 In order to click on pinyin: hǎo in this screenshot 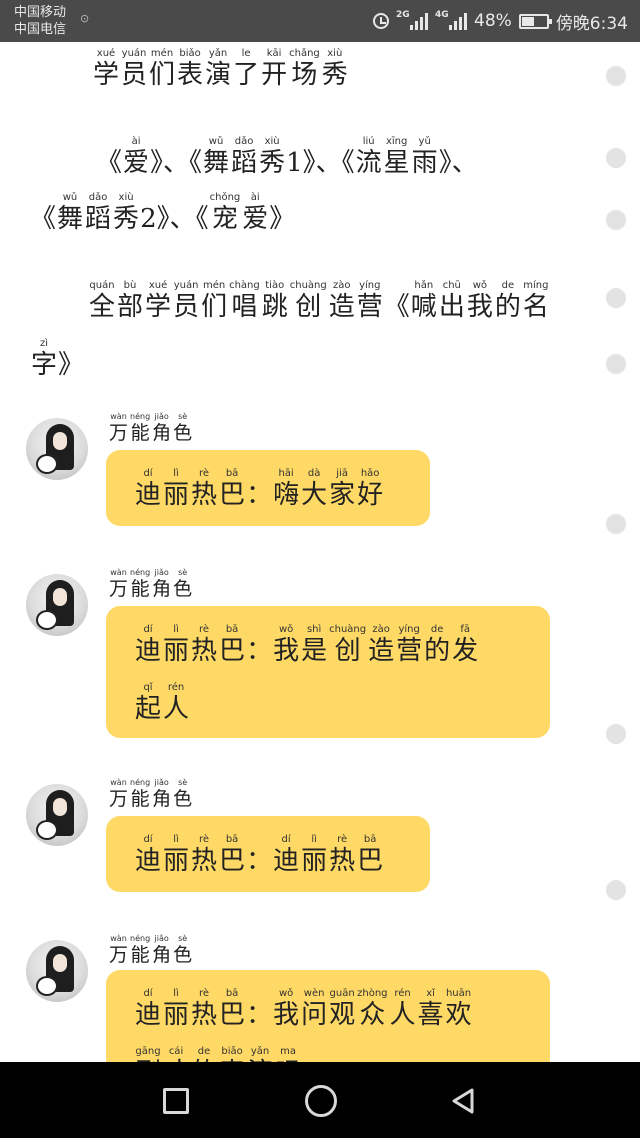, I will do `click(370, 473)`.